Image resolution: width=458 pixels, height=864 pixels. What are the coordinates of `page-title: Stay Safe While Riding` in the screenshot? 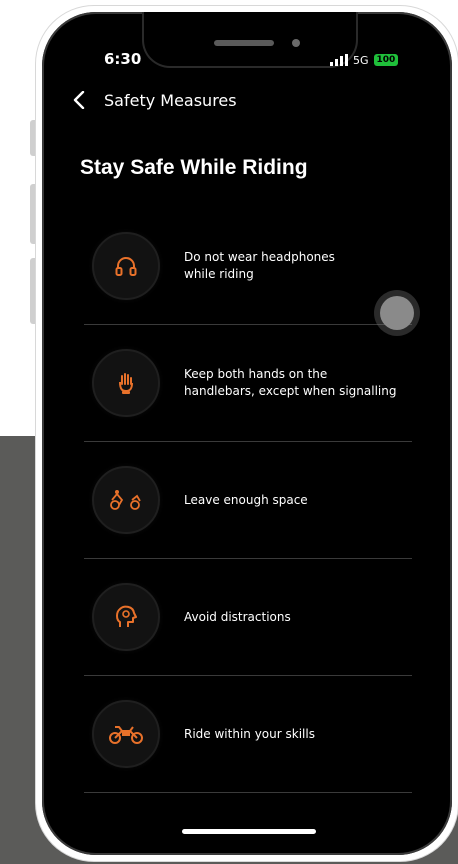 It's located at (194, 167).